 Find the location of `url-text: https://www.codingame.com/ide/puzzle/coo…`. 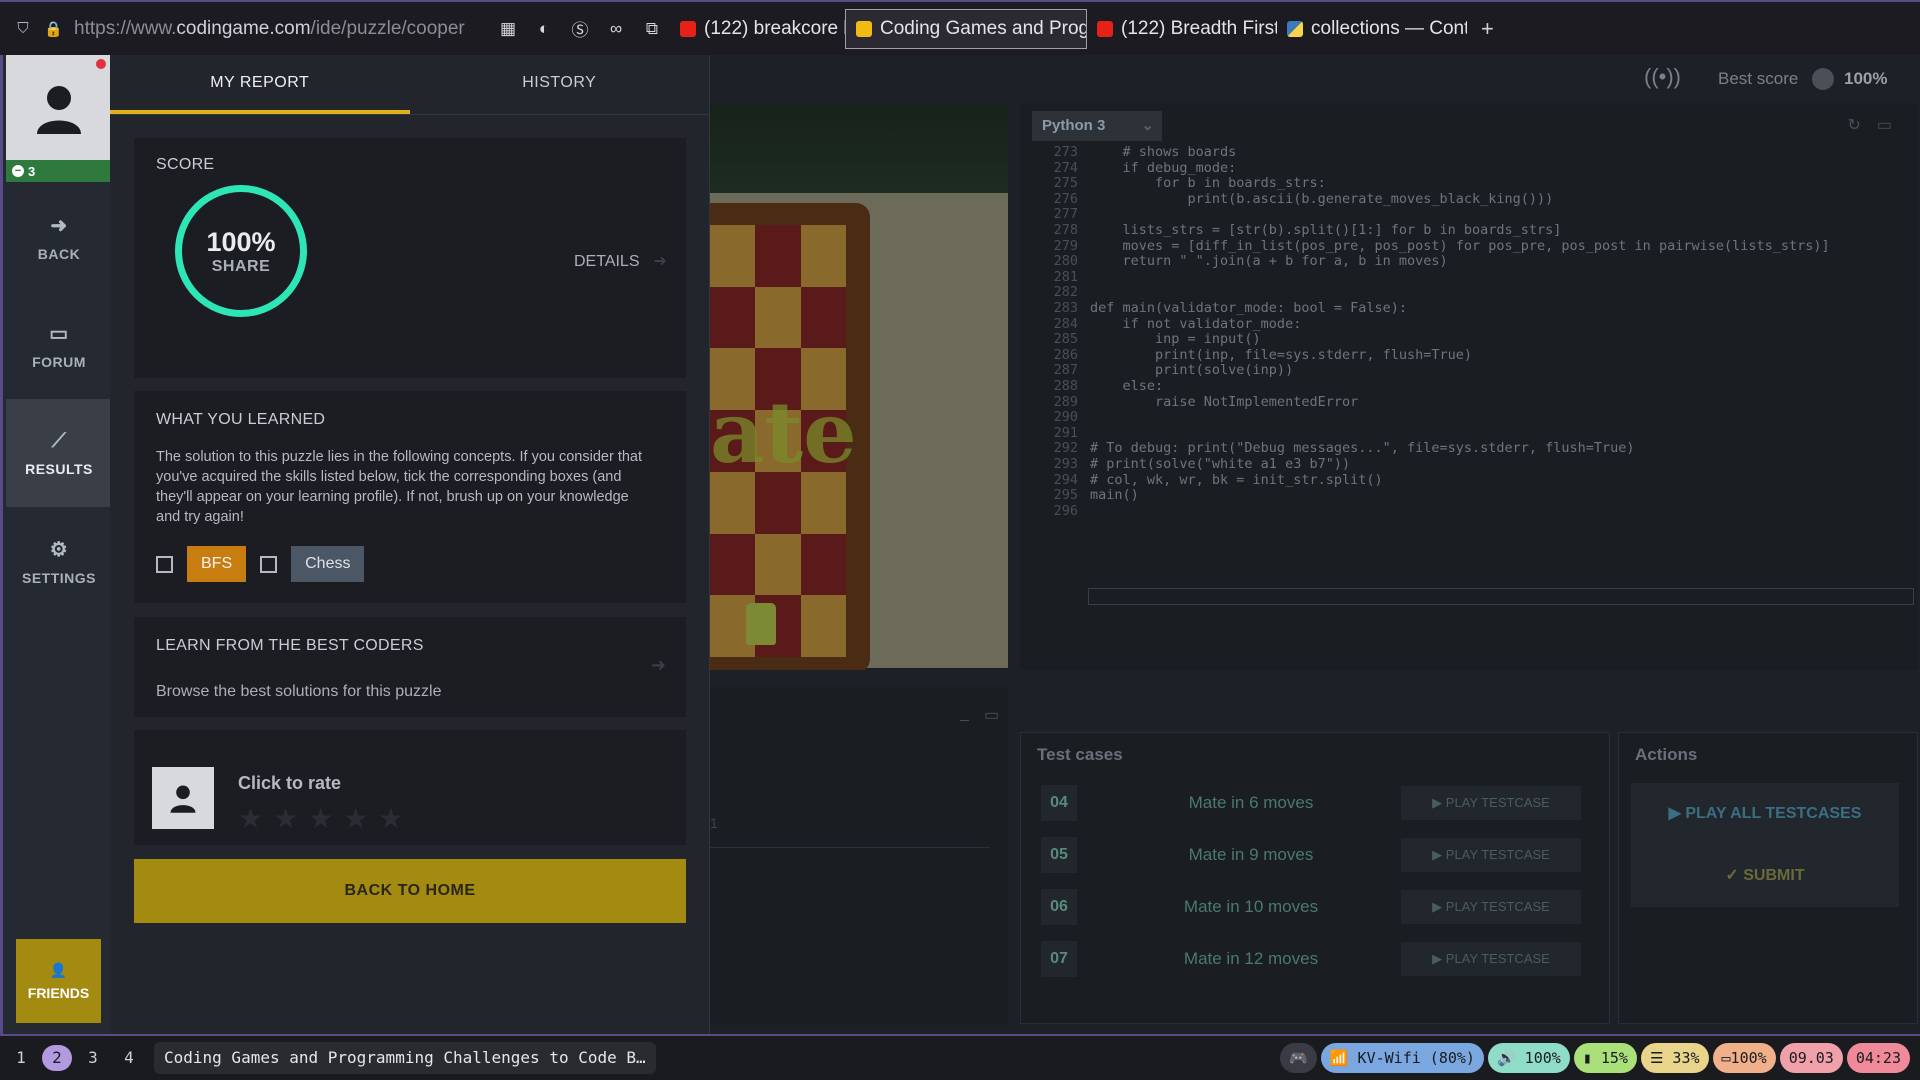

url-text: https://www.codingame.com/ide/puzzle/coo… is located at coordinates (281, 29).